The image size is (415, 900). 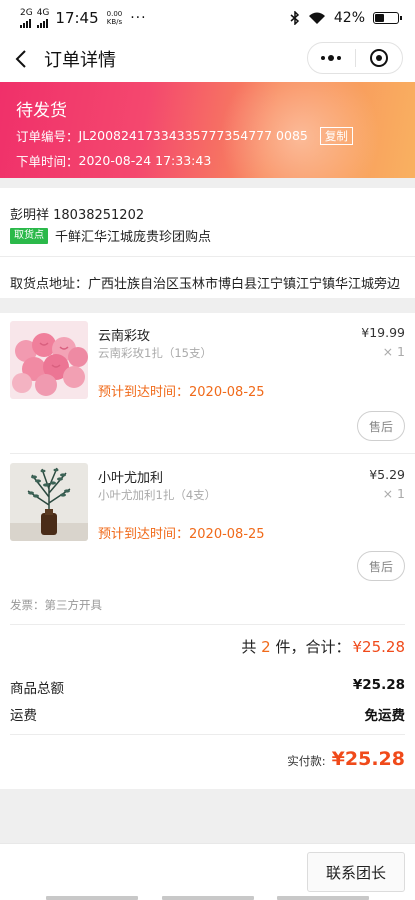 I want to click on copy-button: 复制, so click(x=336, y=135).